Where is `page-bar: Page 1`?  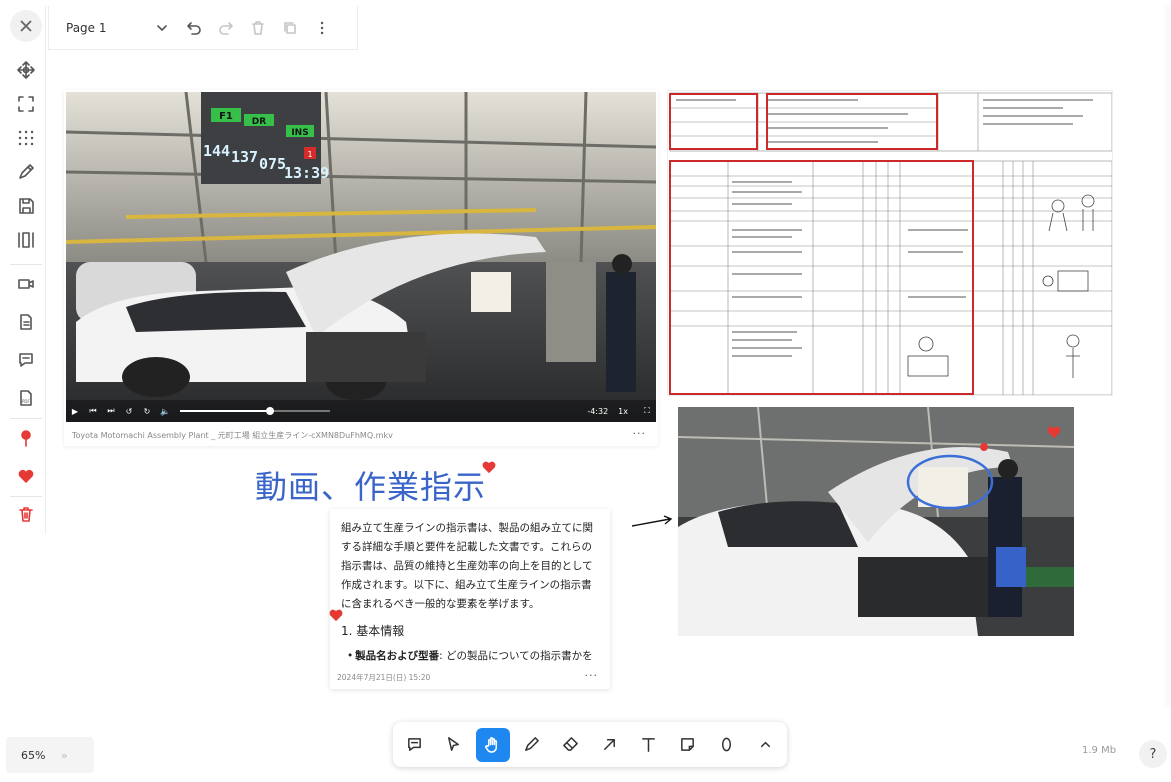
page-bar: Page 1 is located at coordinates (203, 28).